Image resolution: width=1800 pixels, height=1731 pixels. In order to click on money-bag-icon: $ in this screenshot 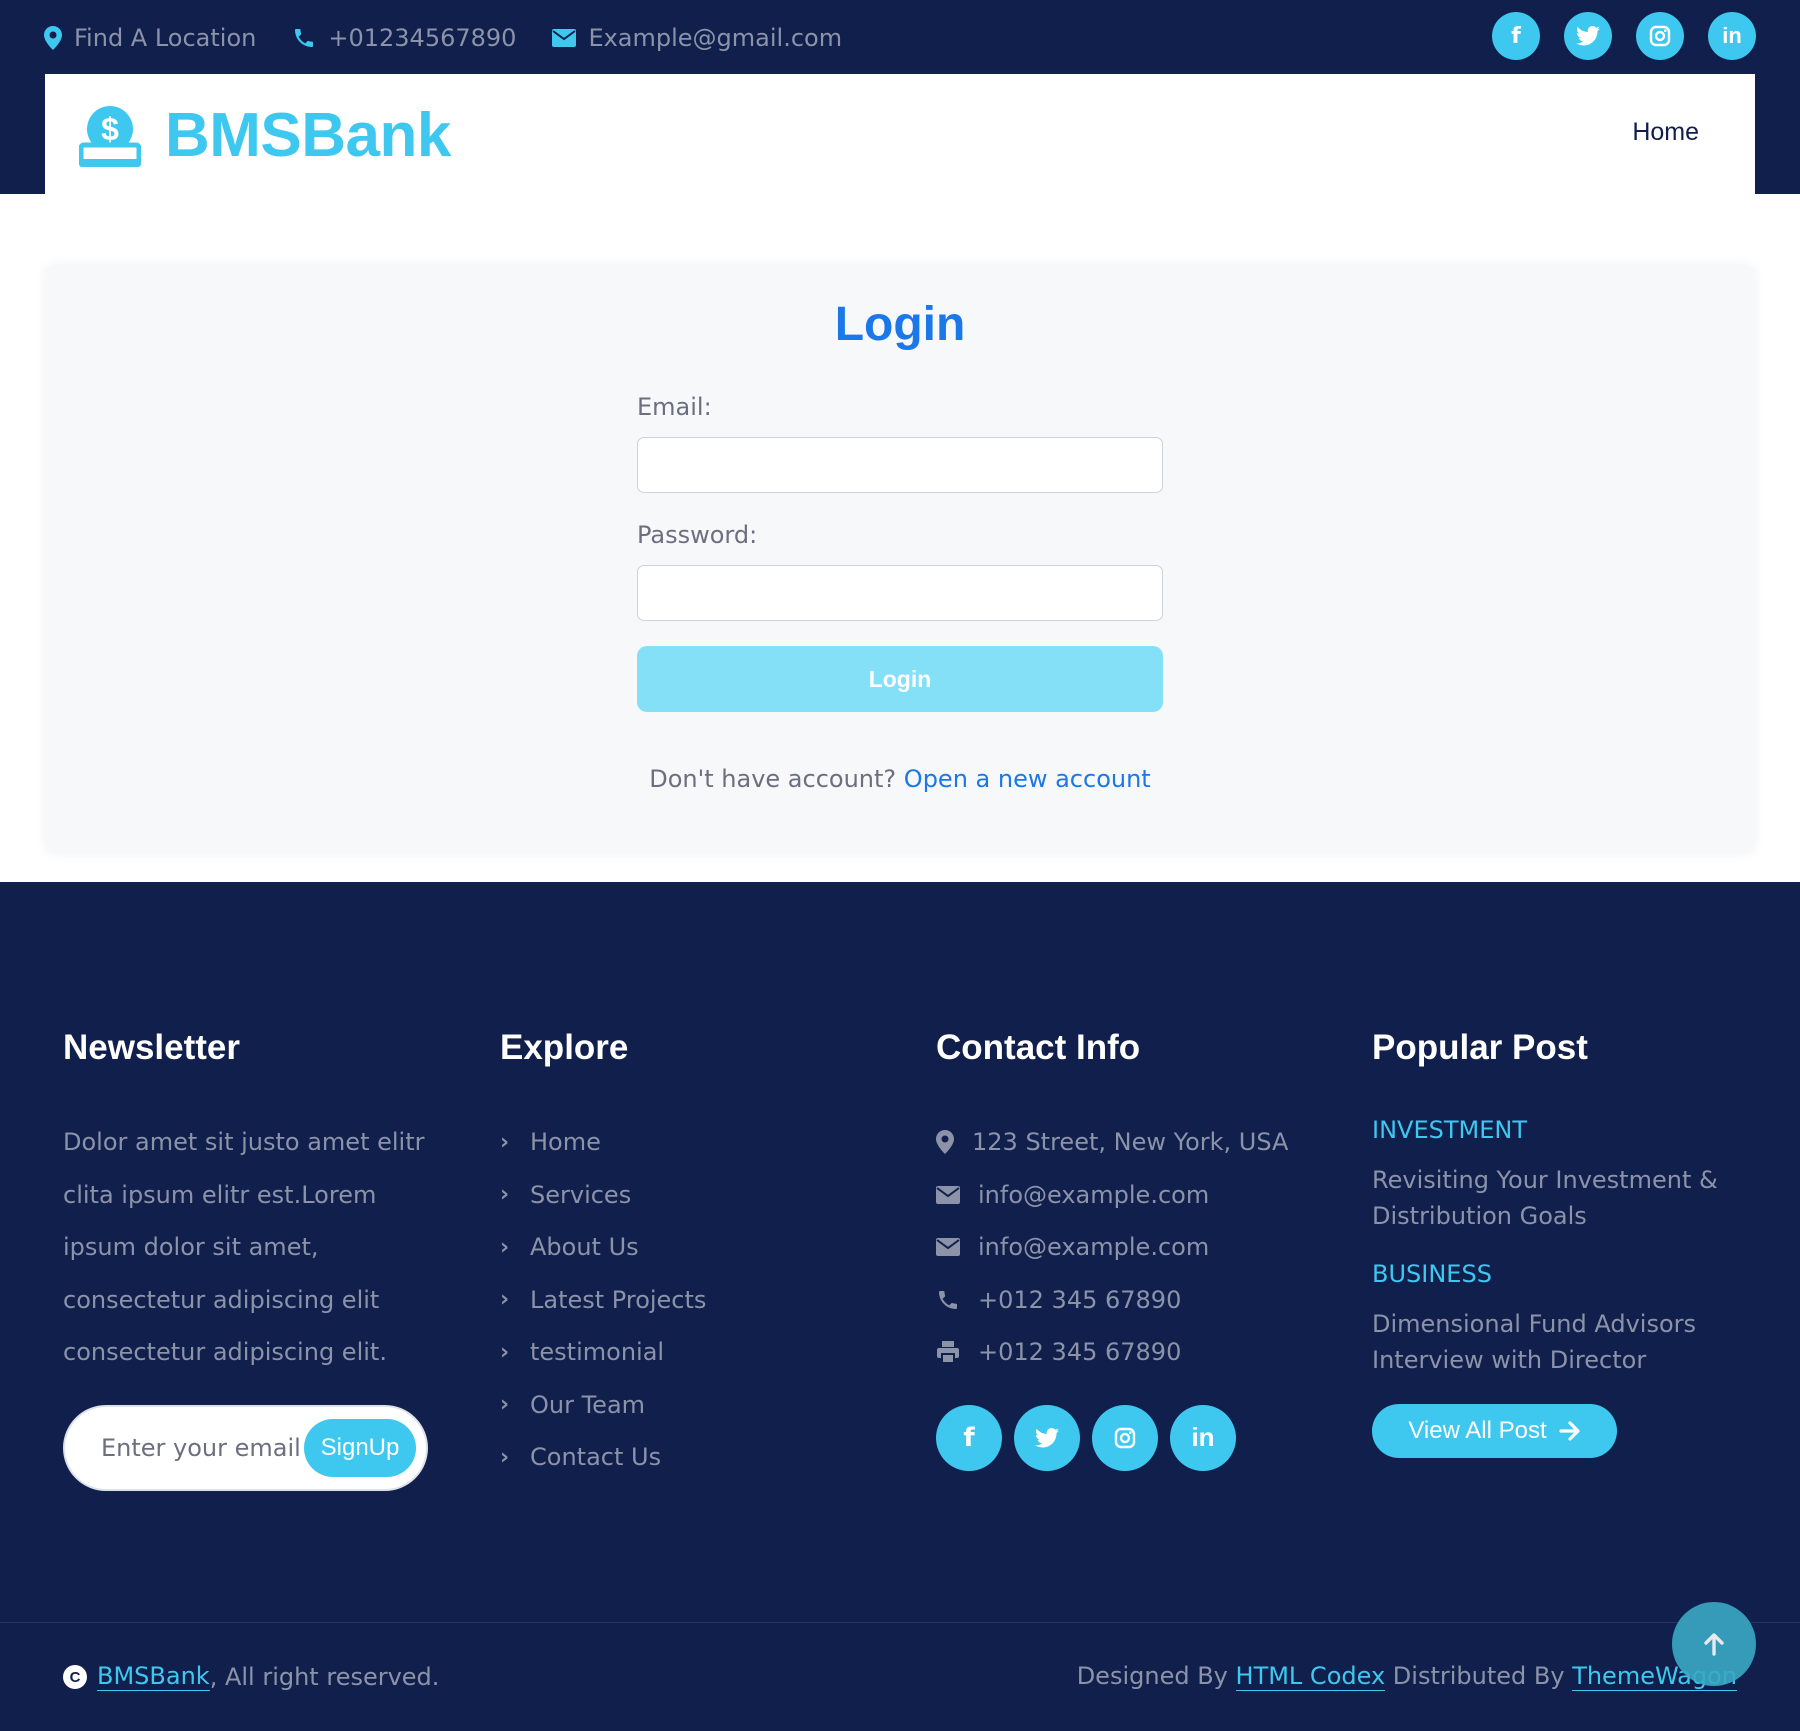, I will do `click(110, 136)`.